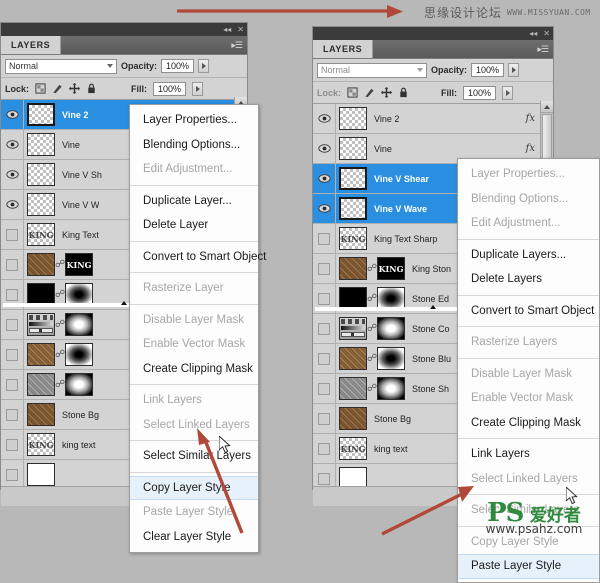  I want to click on lock-image-icon, so click(369, 92).